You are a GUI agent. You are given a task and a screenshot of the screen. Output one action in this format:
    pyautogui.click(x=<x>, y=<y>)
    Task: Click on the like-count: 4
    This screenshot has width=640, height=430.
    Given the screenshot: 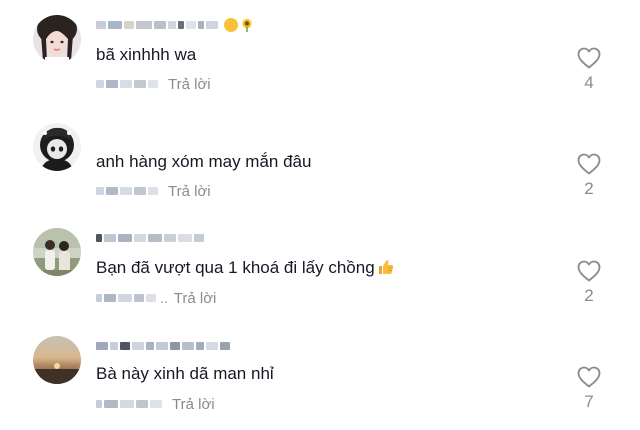 What is the action you would take?
    pyautogui.click(x=589, y=82)
    